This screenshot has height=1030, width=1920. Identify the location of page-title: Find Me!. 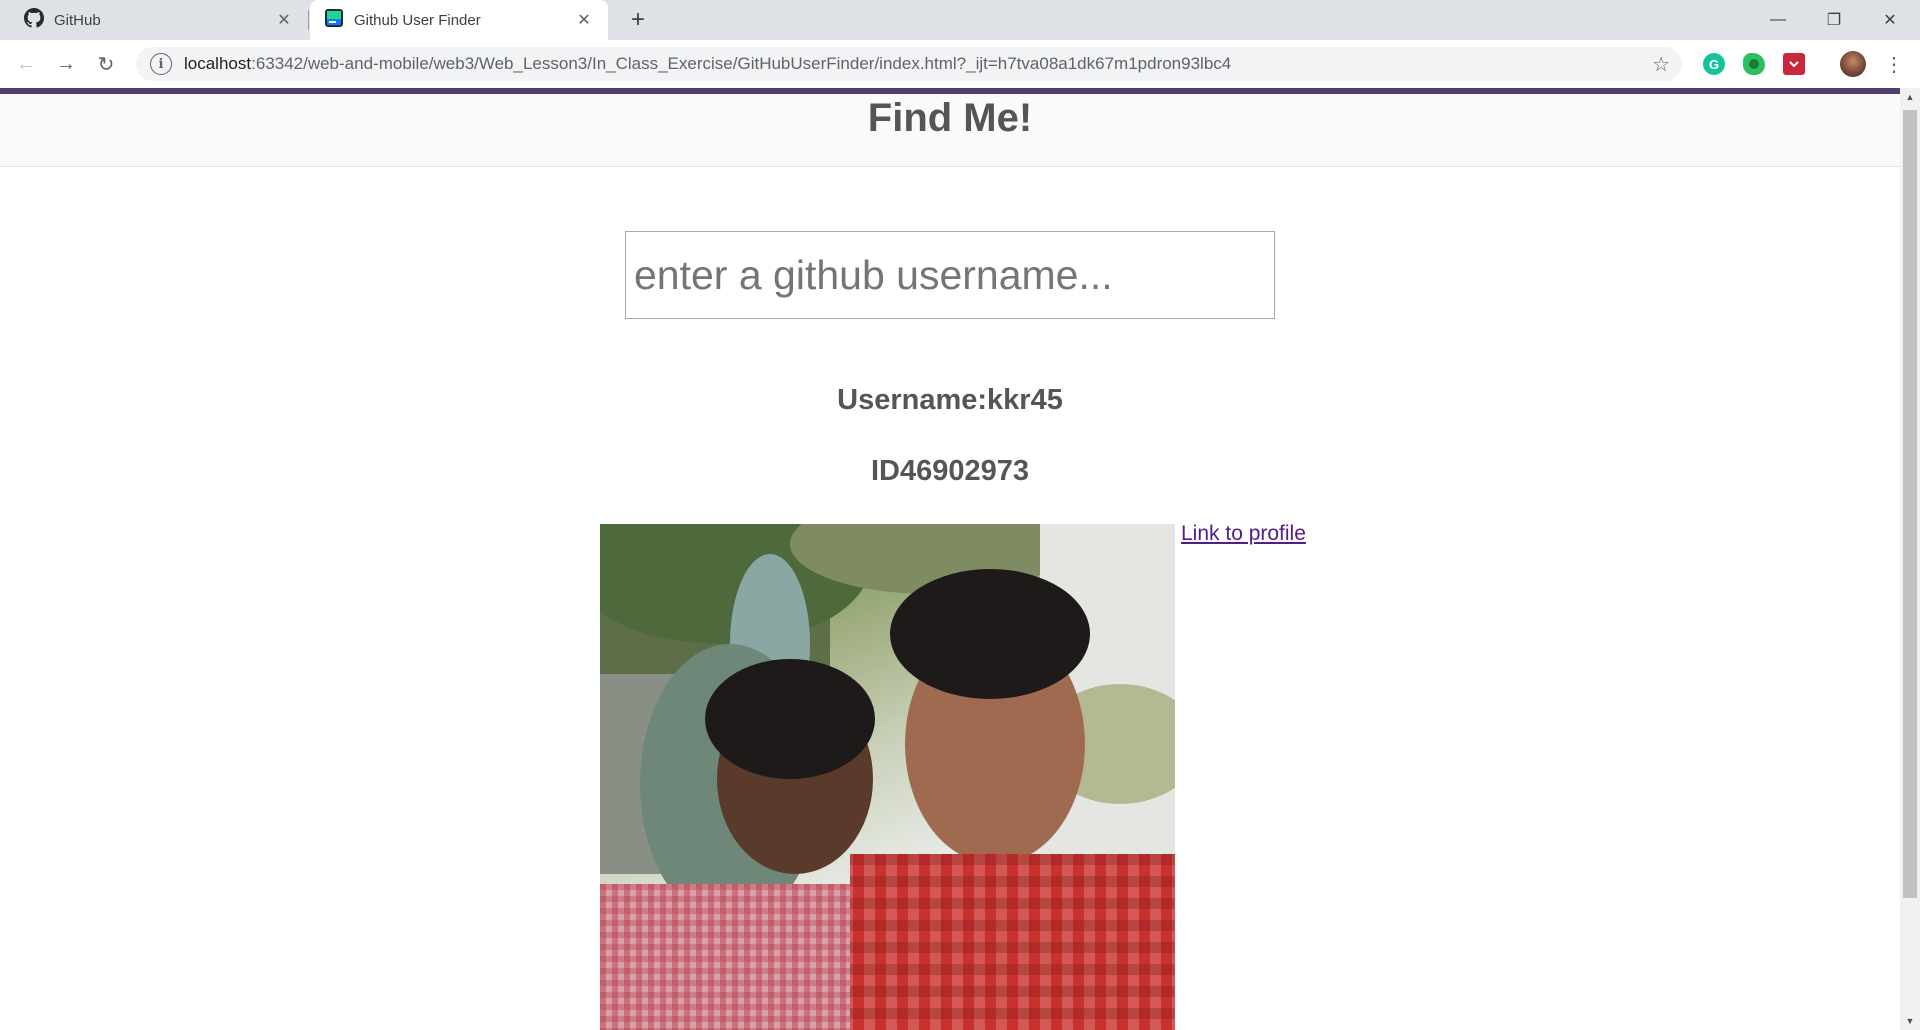
(950, 118).